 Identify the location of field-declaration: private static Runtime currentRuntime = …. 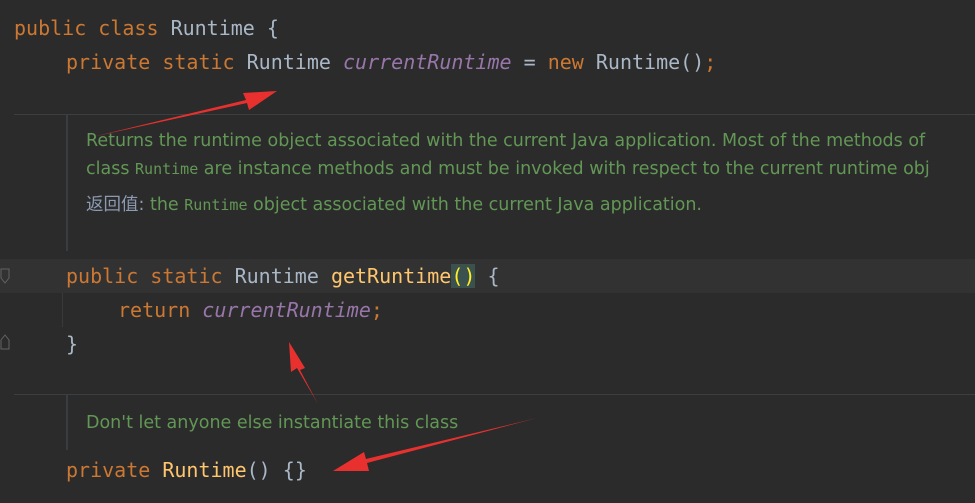
(520, 62).